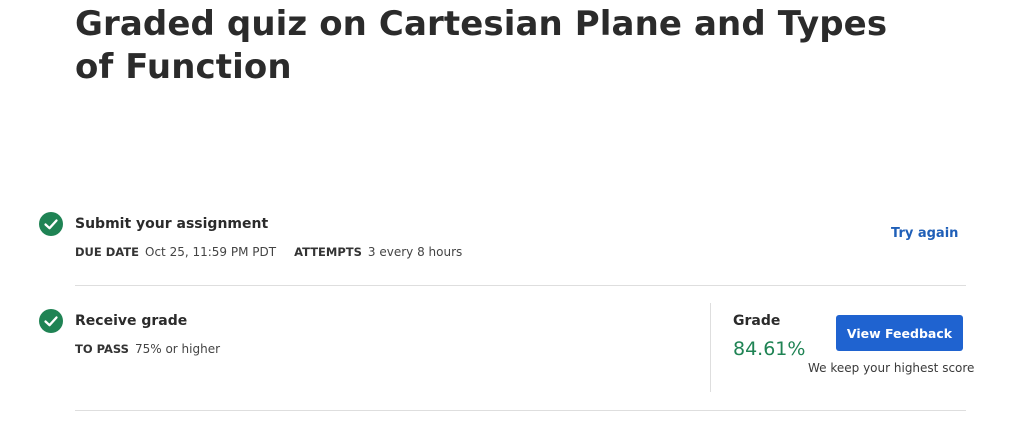  I want to click on view-feedback-button: View Feedback, so click(899, 333).